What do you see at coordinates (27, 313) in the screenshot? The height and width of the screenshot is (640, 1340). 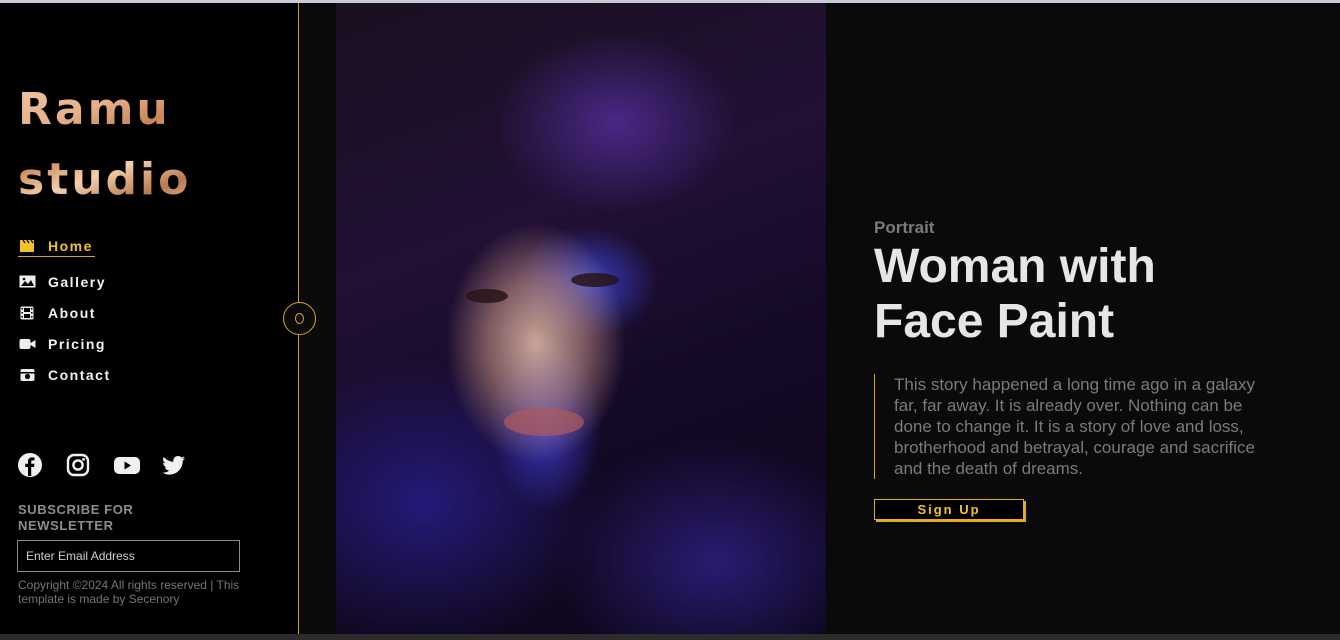 I see `film-icon` at bounding box center [27, 313].